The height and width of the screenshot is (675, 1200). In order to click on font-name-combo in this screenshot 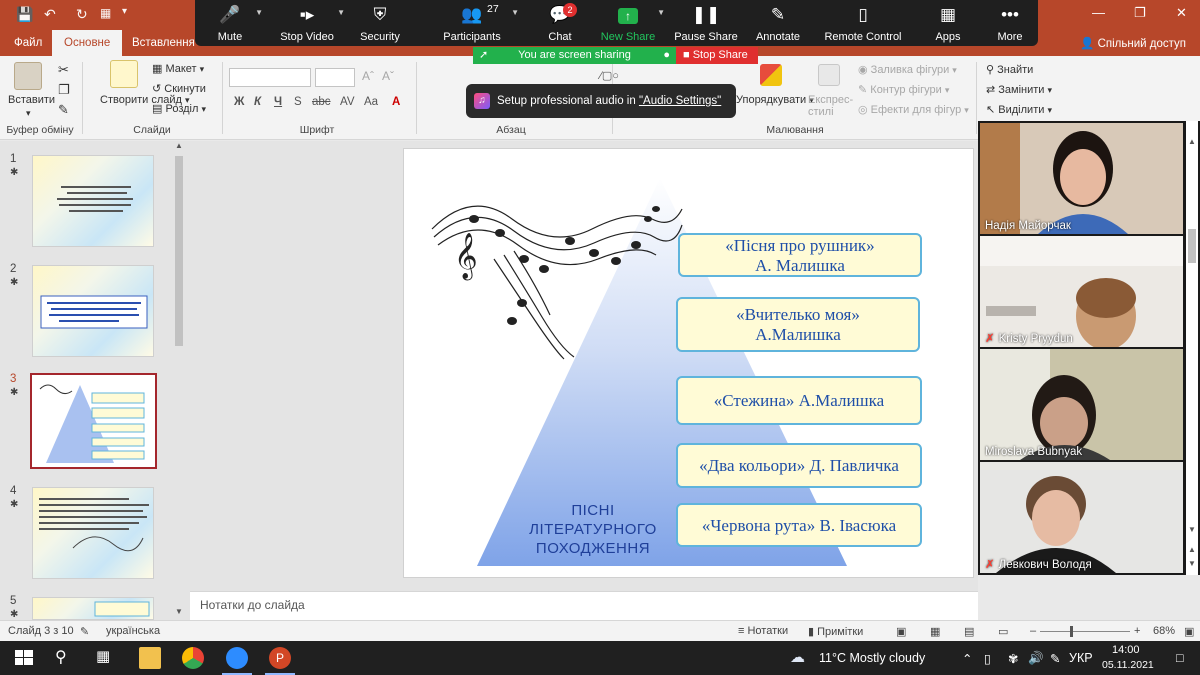, I will do `click(270, 77)`.